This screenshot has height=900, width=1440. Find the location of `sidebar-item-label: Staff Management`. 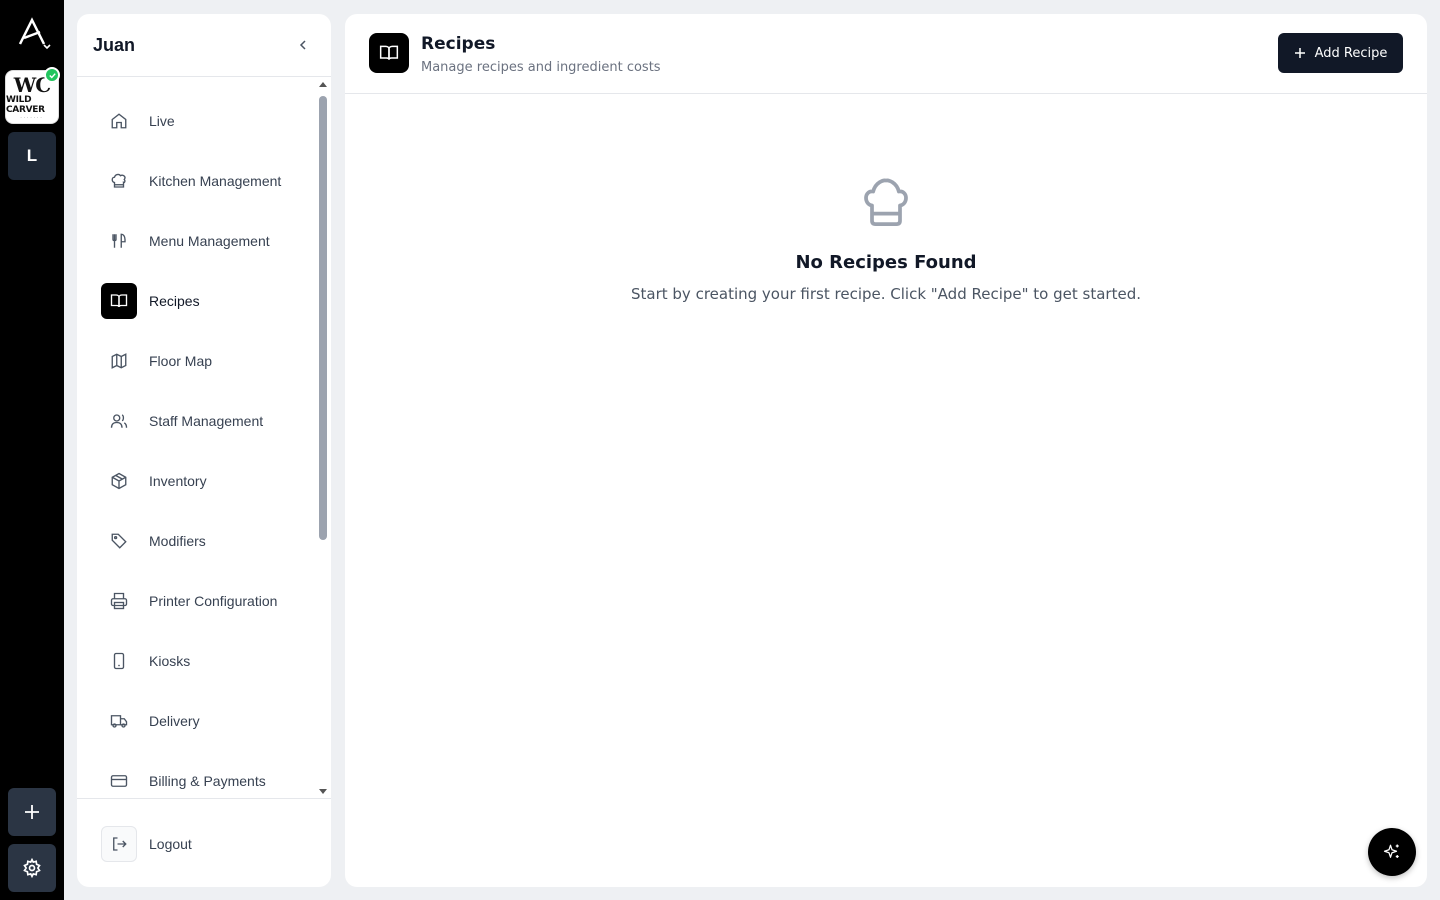

sidebar-item-label: Staff Management is located at coordinates (206, 421).